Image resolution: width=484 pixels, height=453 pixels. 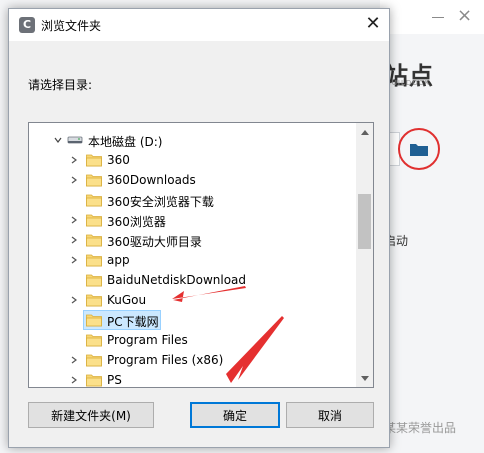 I want to click on tree-row: Program Files (x86), so click(x=193, y=360).